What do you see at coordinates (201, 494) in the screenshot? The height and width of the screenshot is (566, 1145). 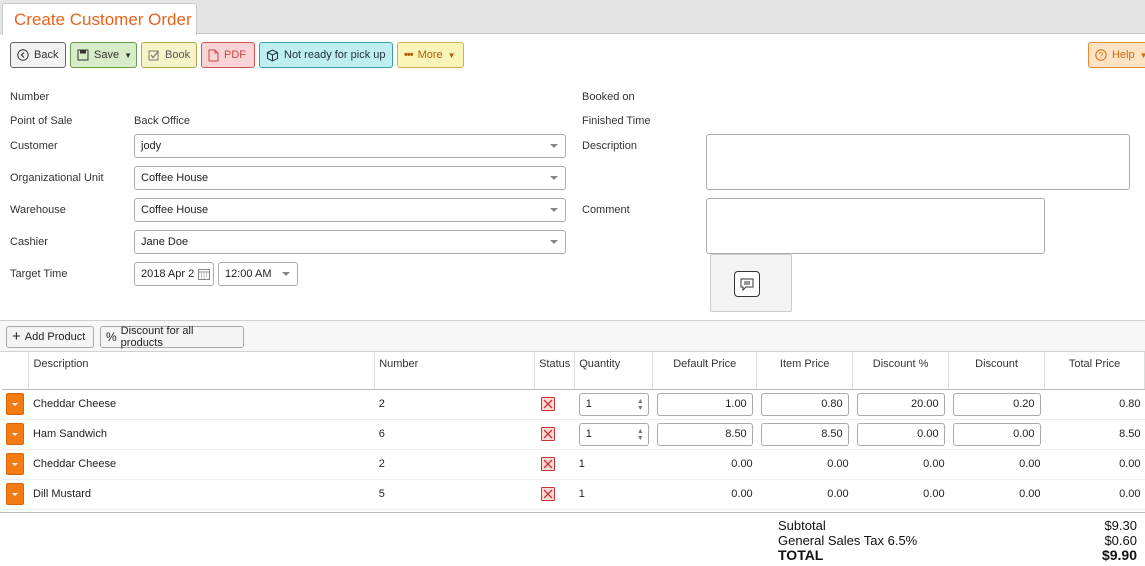 I see `description-cell: Dill Mustard` at bounding box center [201, 494].